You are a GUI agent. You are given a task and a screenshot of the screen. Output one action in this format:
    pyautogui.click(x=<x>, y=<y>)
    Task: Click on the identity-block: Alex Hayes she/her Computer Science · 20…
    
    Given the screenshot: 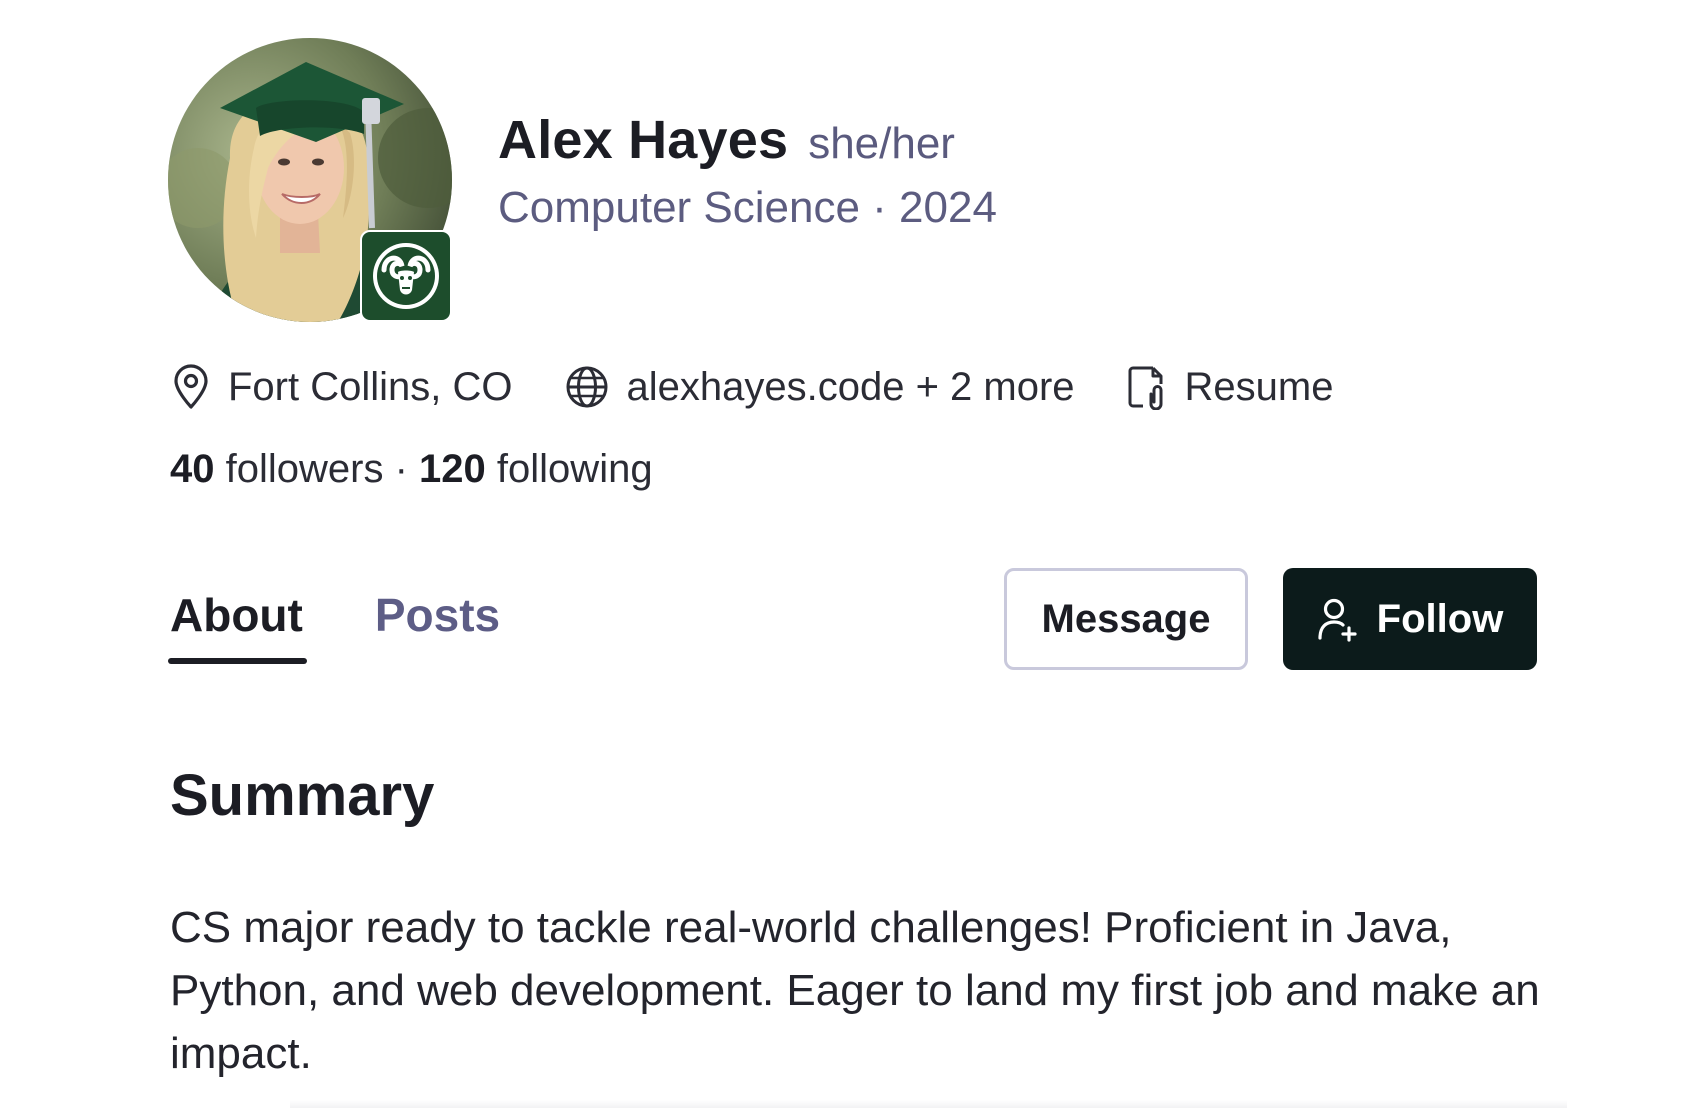 What is the action you would take?
    pyautogui.click(x=747, y=171)
    